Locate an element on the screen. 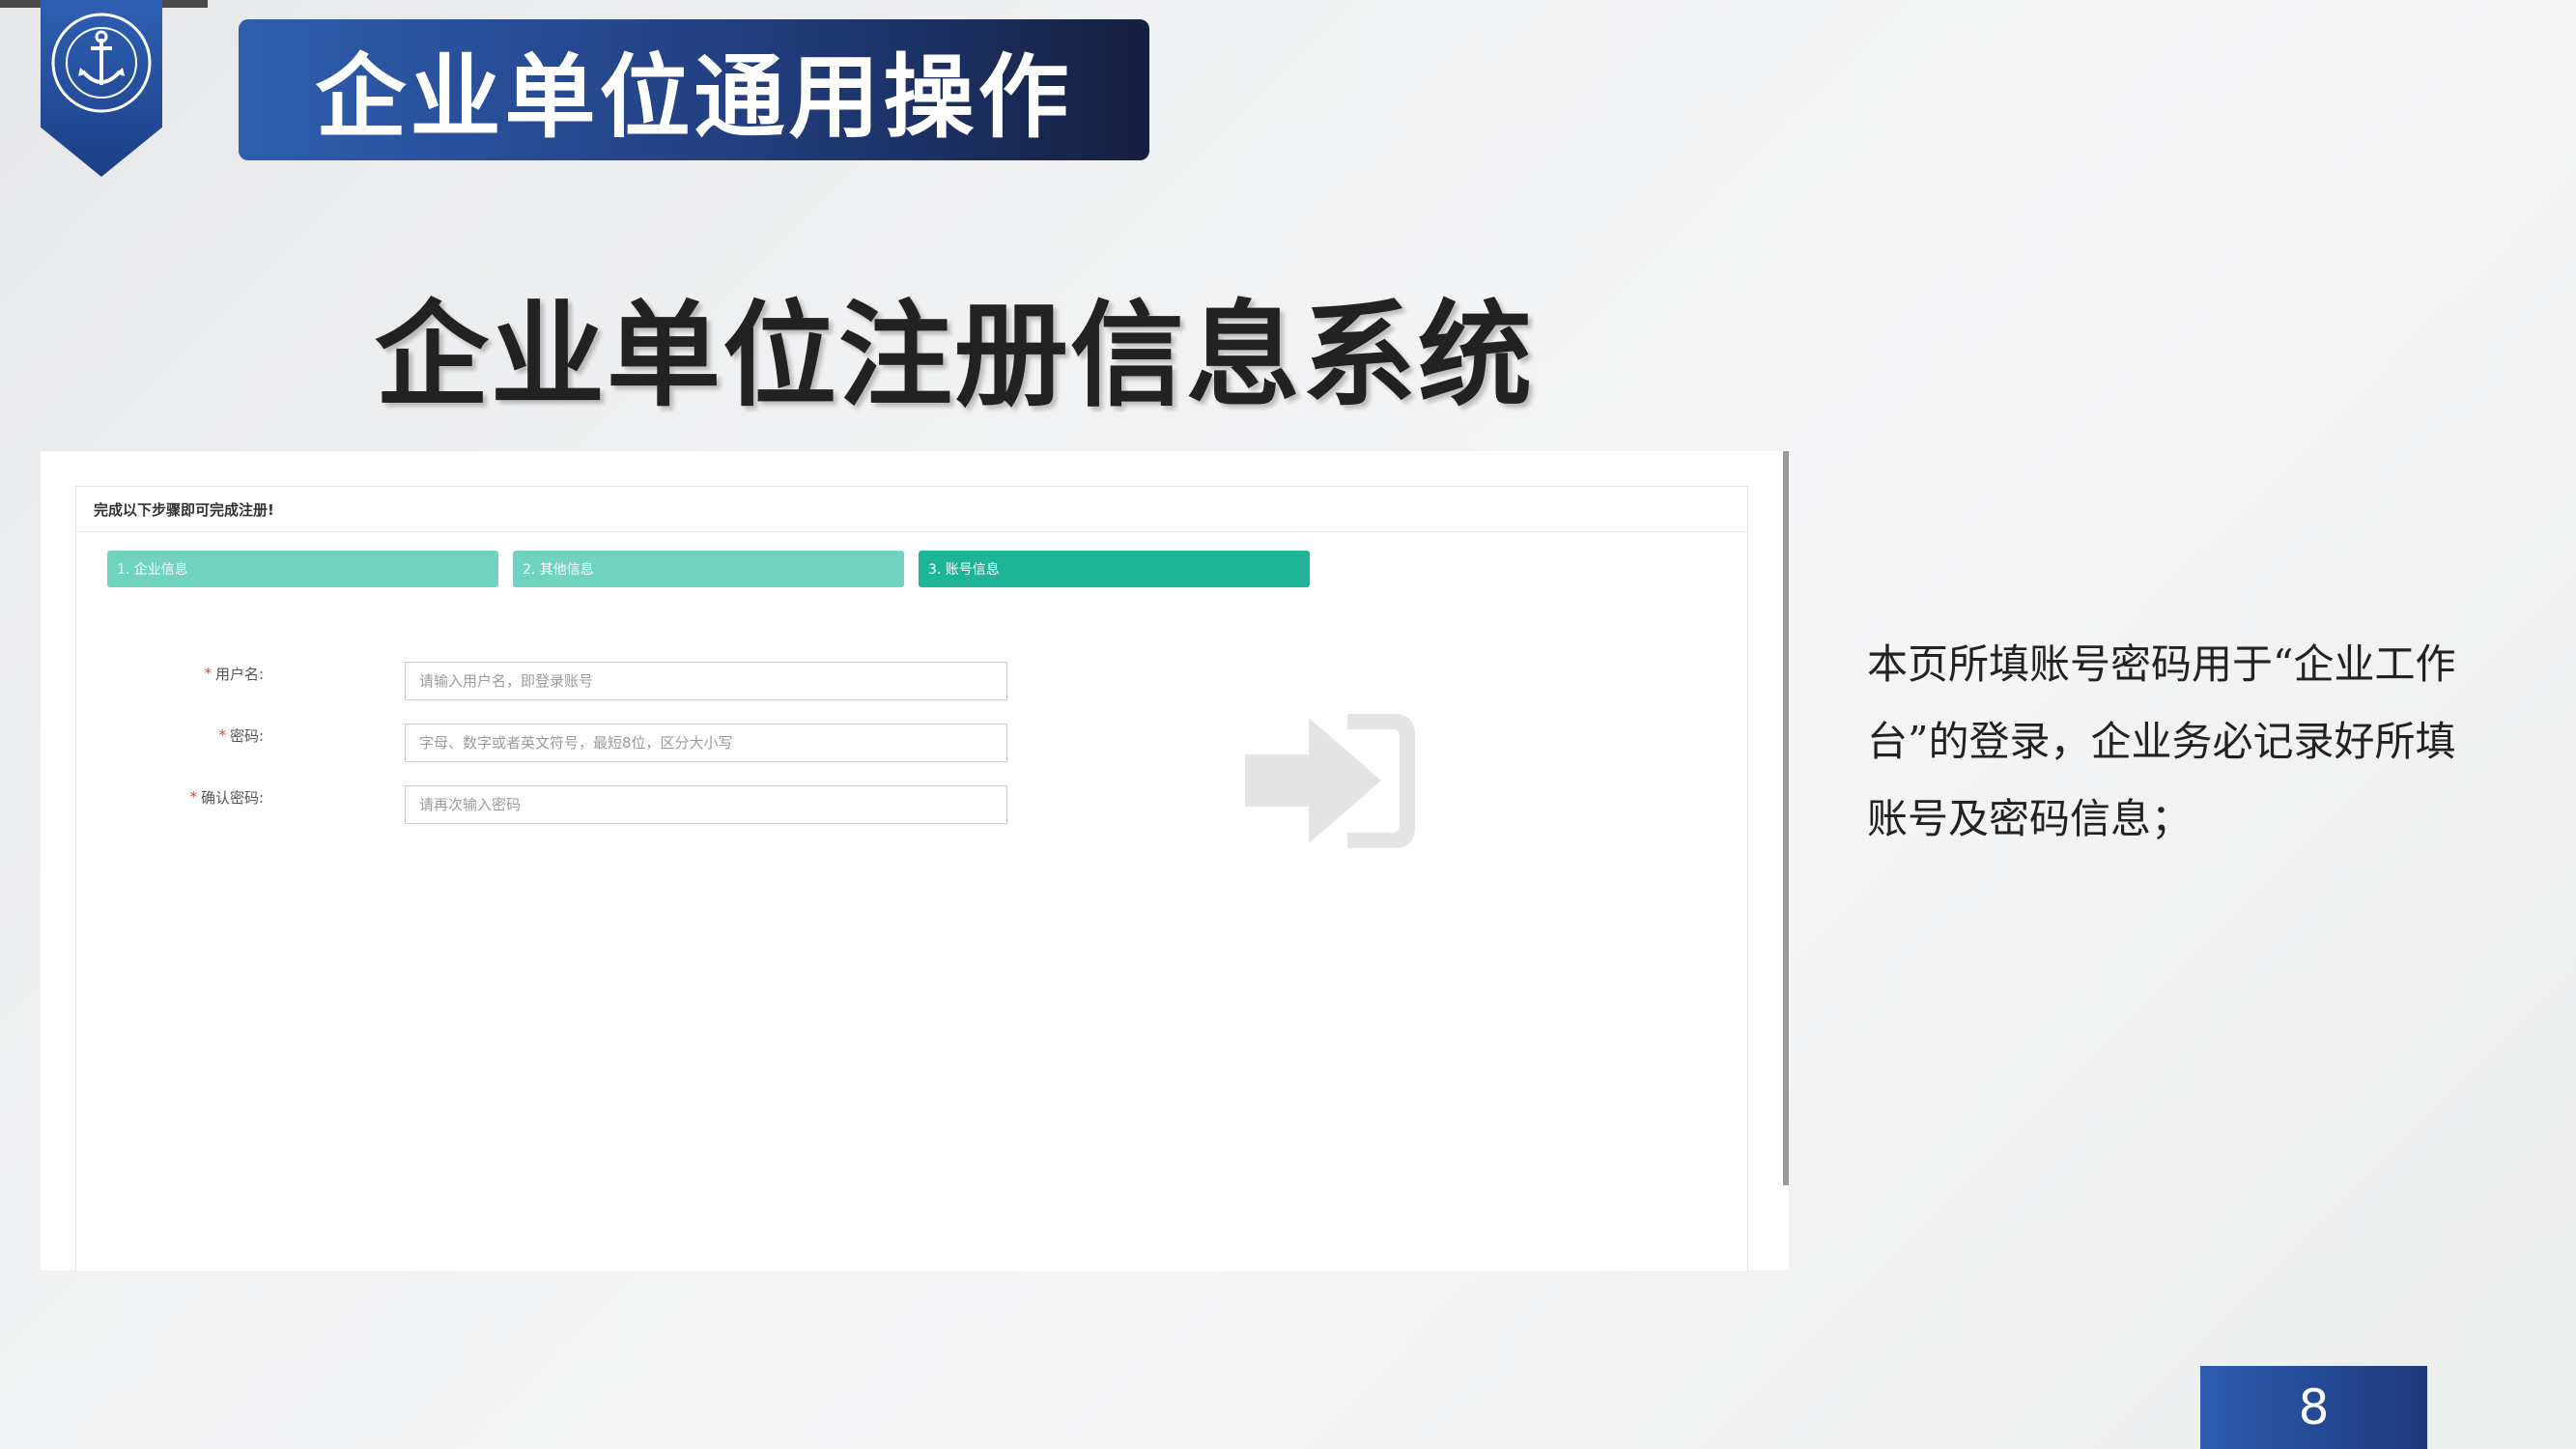  confirm-password-label-text: 确认密码: is located at coordinates (232, 797).